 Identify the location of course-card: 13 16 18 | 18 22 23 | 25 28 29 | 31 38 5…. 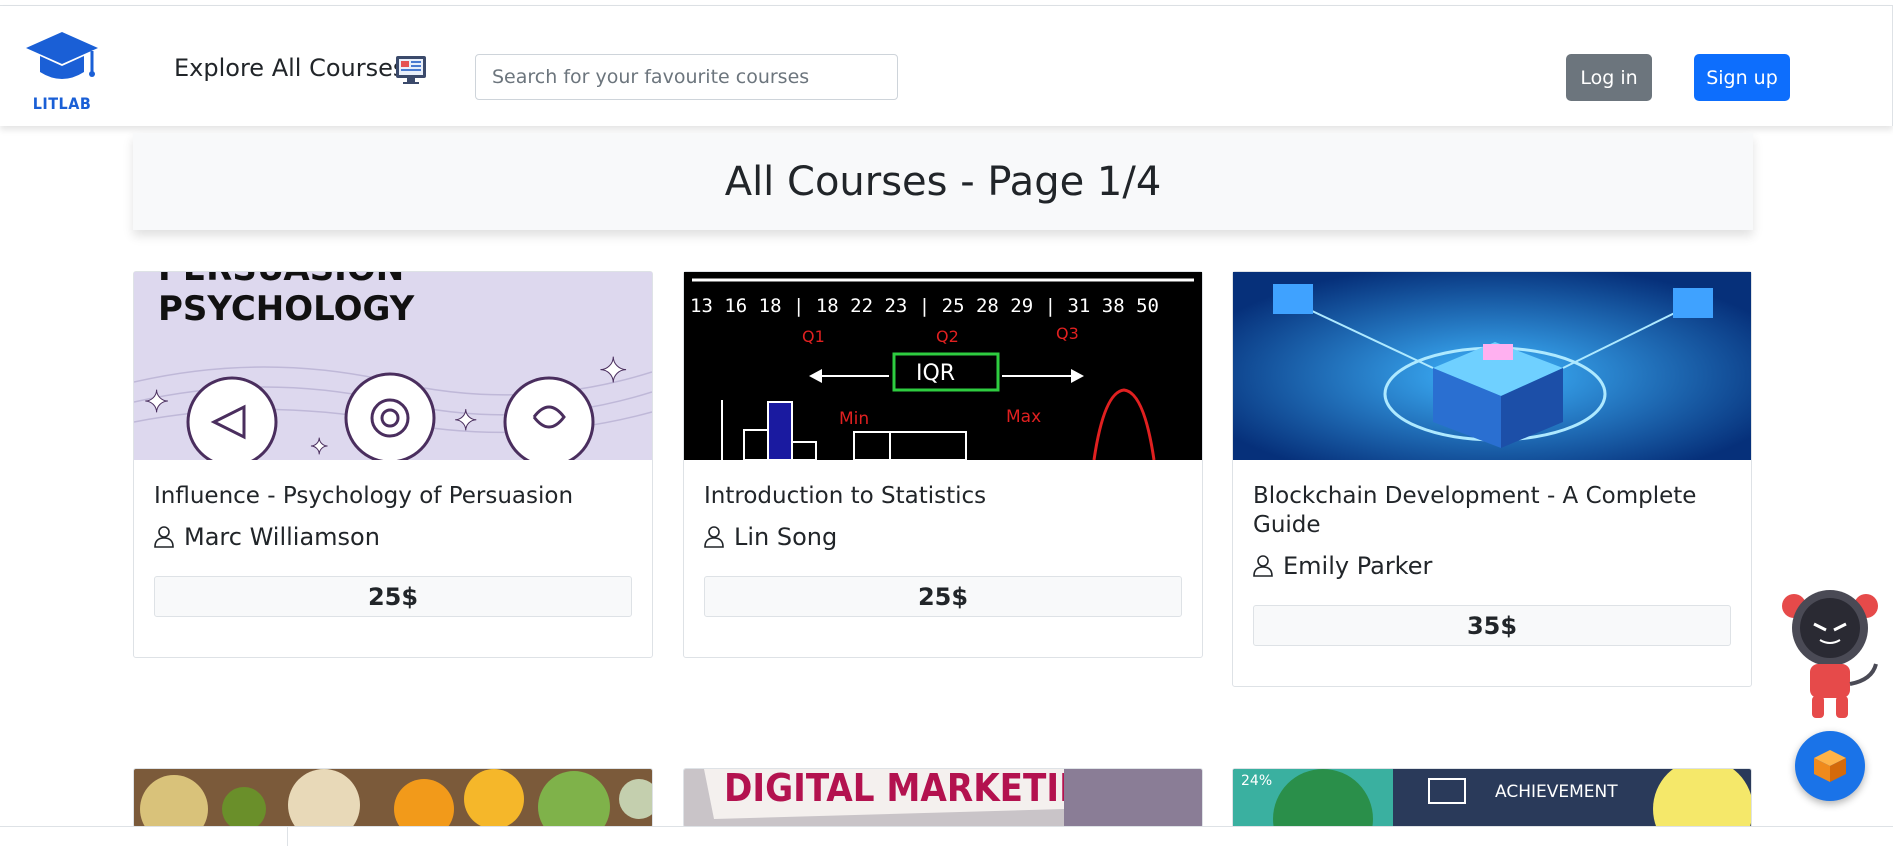
(943, 464).